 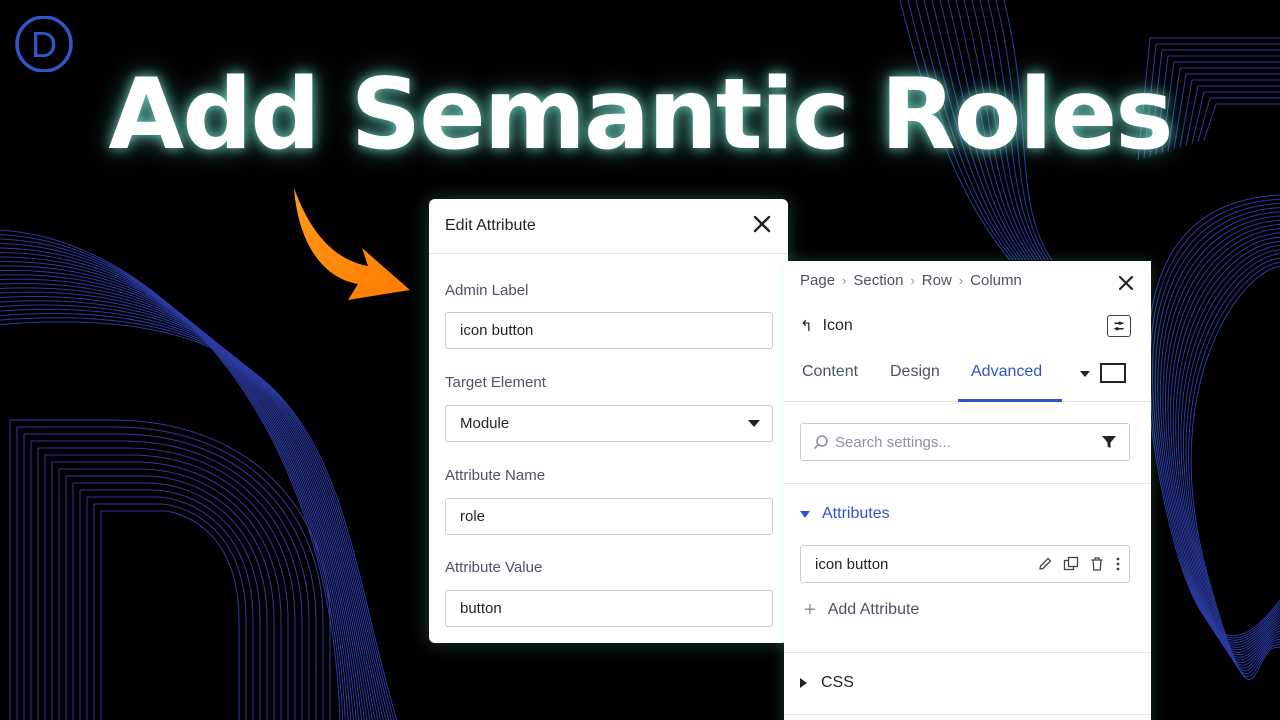 I want to click on module-header: ↰ Icon, so click(x=826, y=326).